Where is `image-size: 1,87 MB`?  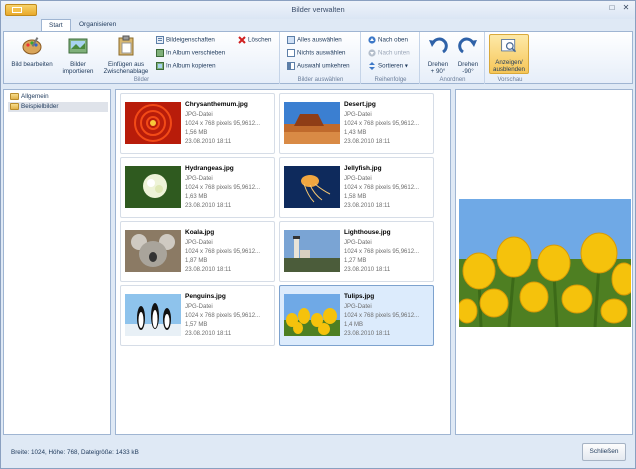 image-size: 1,87 MB is located at coordinates (196, 261).